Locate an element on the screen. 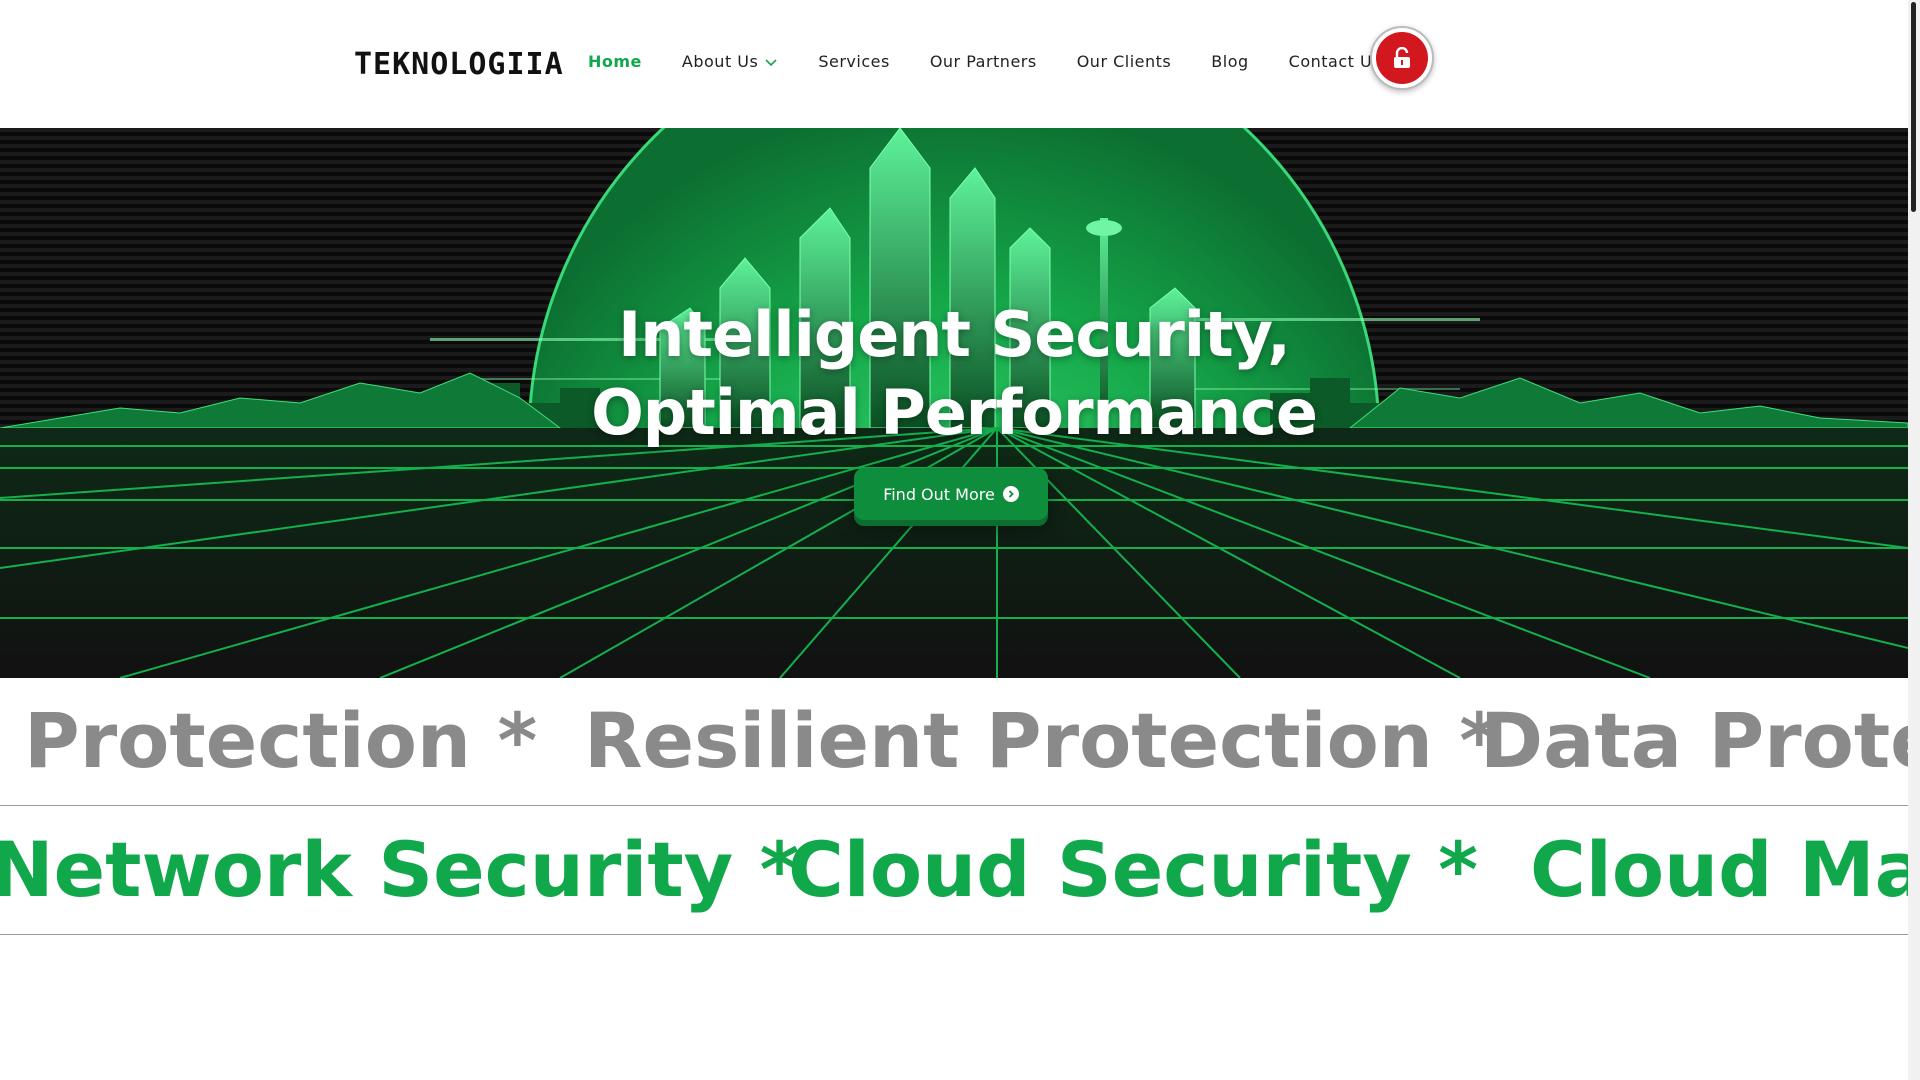 The image size is (1920, 1080). site-logo: TEKNOLOGIIA is located at coordinates (459, 64).